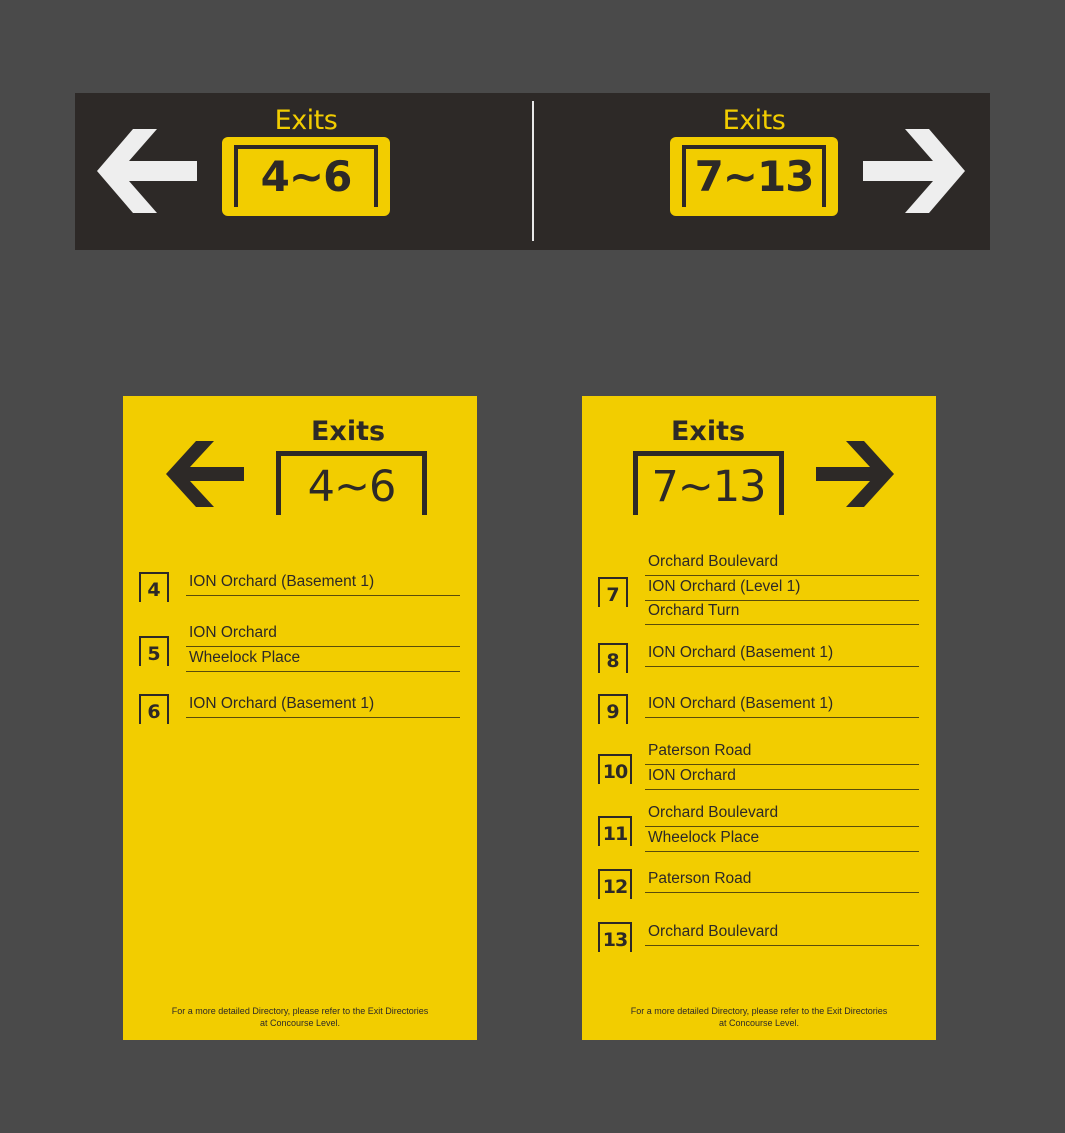 This screenshot has width=1065, height=1133. I want to click on overhead-divider, so click(533, 171).